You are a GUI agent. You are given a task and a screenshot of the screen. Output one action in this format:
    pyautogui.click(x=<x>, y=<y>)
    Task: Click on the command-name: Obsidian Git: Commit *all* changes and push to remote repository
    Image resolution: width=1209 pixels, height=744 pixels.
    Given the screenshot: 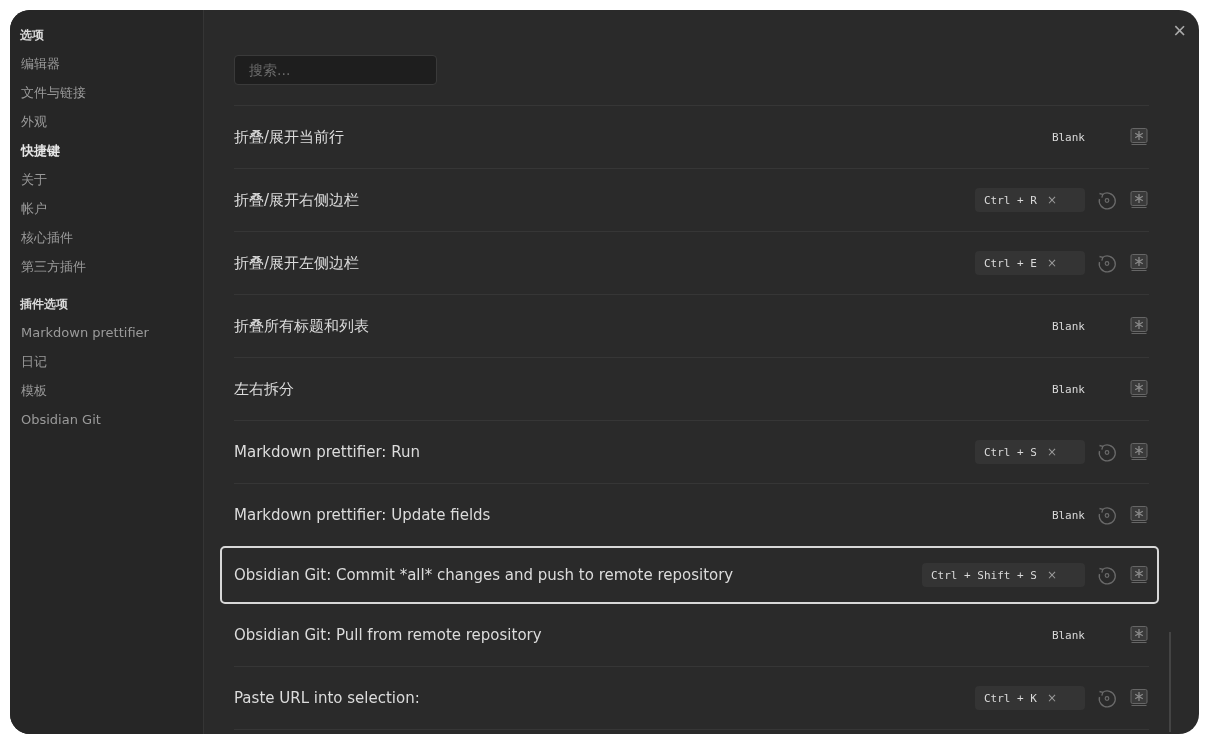 What is the action you would take?
    pyautogui.click(x=484, y=575)
    